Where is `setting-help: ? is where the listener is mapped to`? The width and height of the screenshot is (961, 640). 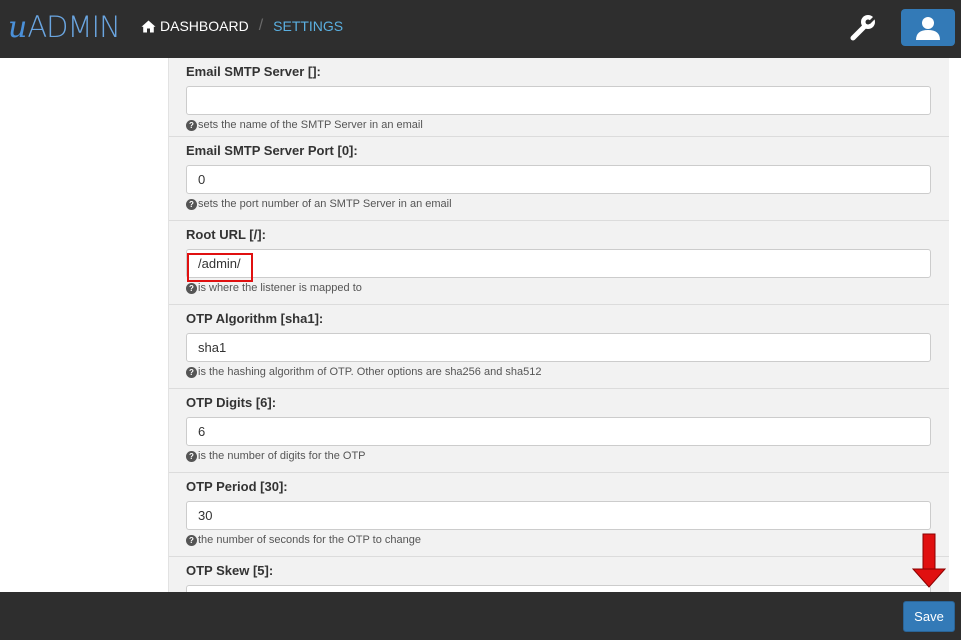
setting-help: ? is where the listener is mapped to is located at coordinates (274, 288).